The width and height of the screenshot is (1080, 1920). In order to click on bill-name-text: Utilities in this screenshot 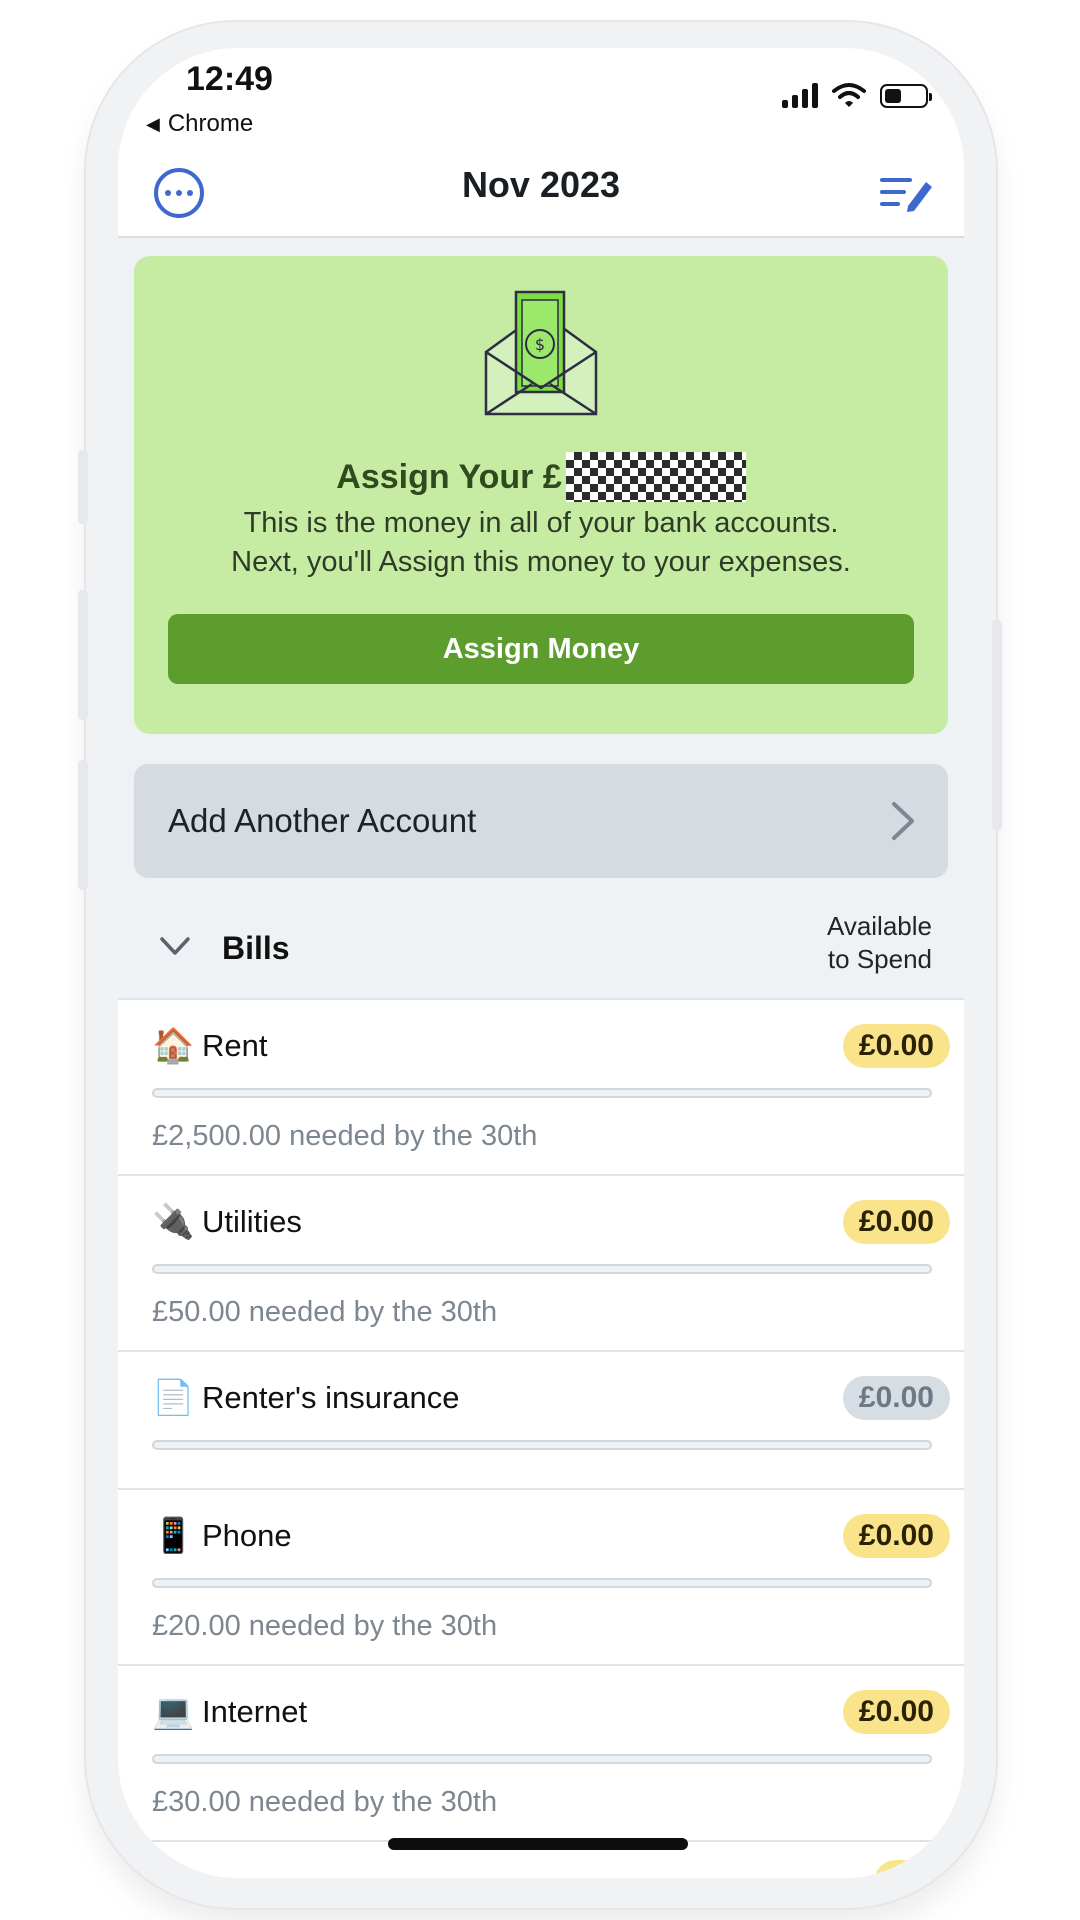, I will do `click(252, 1221)`.